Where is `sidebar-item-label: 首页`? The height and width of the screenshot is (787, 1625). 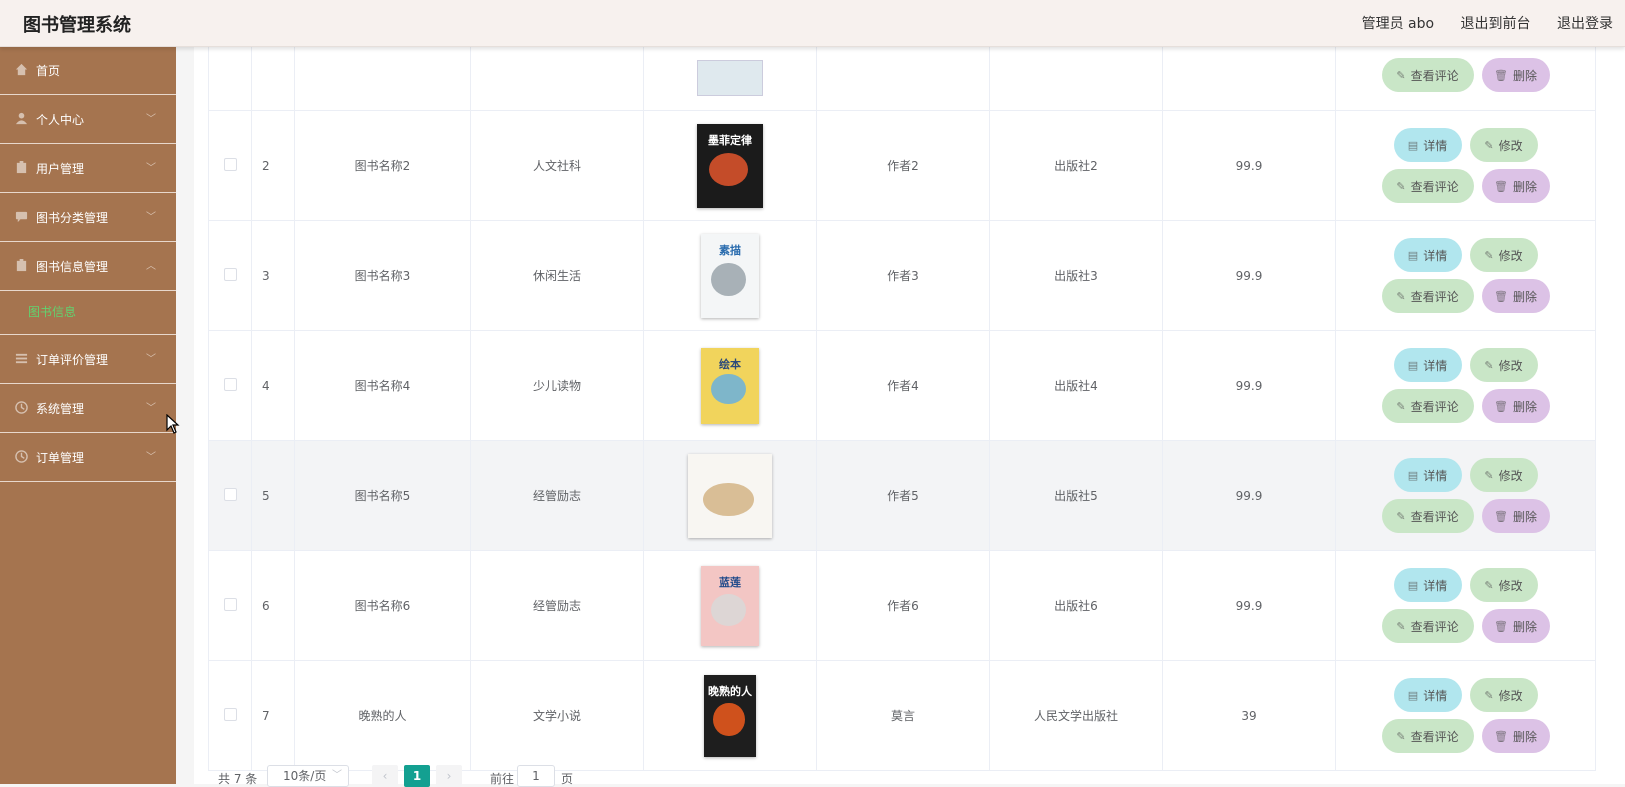
sidebar-item-label: 首页 is located at coordinates (48, 71).